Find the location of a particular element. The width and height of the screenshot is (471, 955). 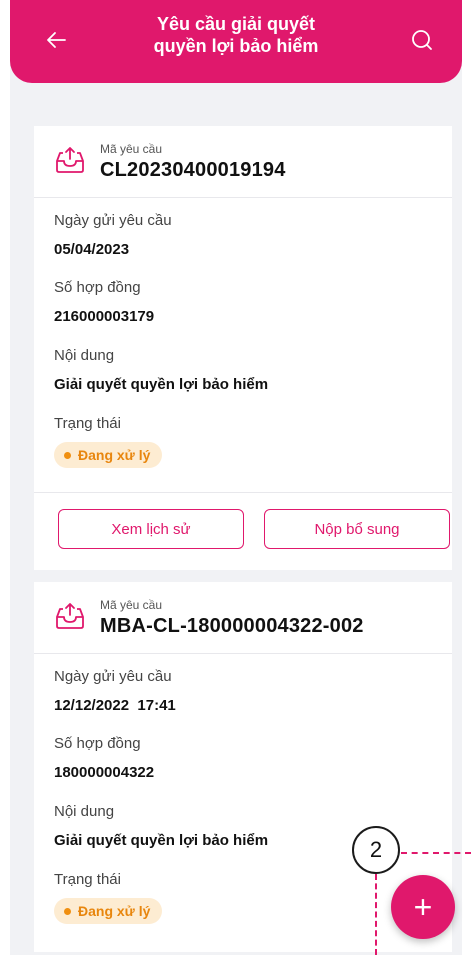

search-button is located at coordinates (422, 40).